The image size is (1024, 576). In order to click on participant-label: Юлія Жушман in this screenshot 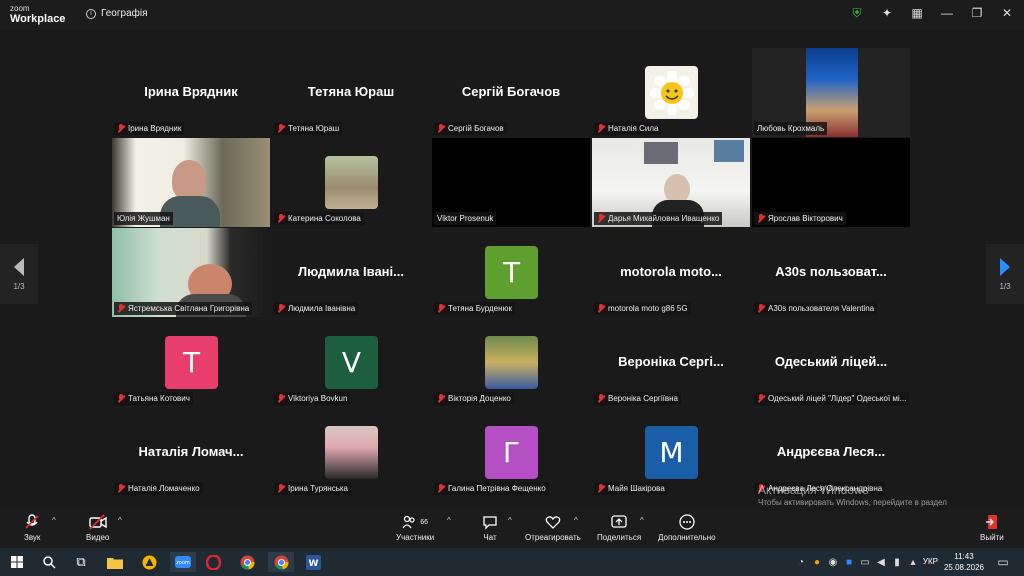, I will do `click(143, 218)`.